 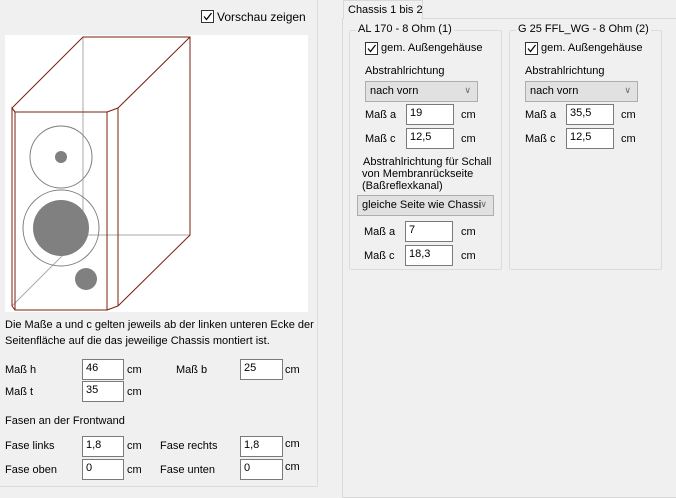 I want to click on chassis-2-housing-checkbox, so click(x=531, y=48).